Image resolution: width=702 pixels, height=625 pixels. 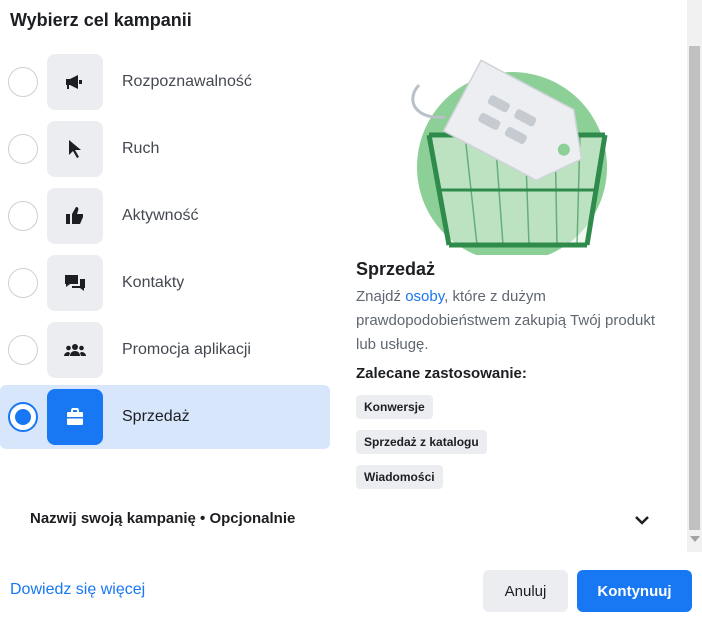 I want to click on objective-traffic: Ruch, so click(x=165, y=149).